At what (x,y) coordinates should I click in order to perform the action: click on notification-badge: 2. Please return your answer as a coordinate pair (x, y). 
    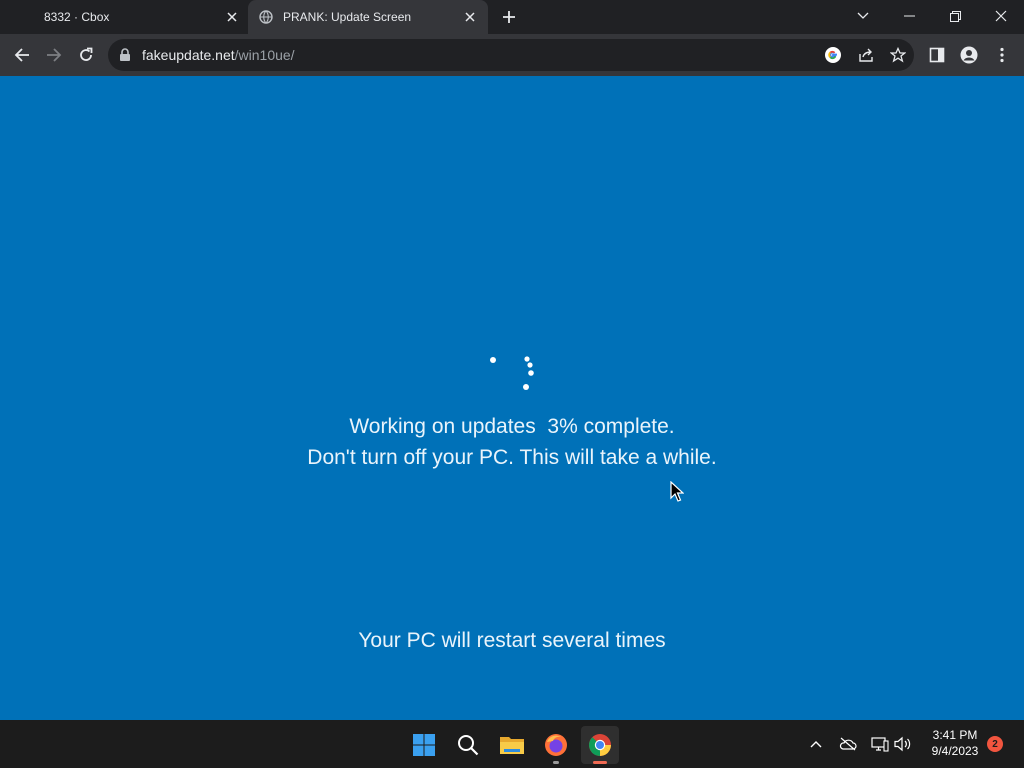
    Looking at the image, I should click on (995, 744).